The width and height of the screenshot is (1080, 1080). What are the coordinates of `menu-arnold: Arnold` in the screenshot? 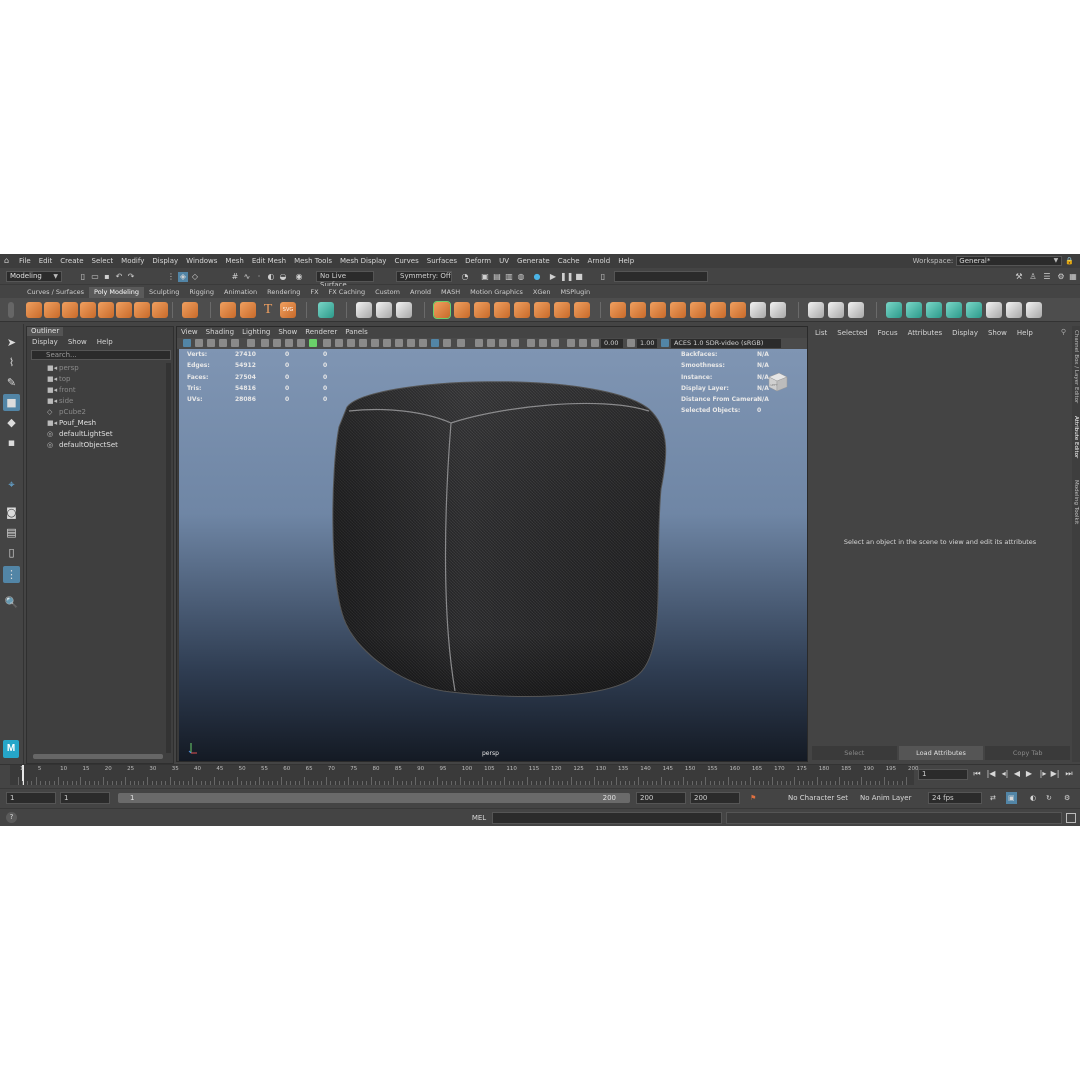 It's located at (599, 261).